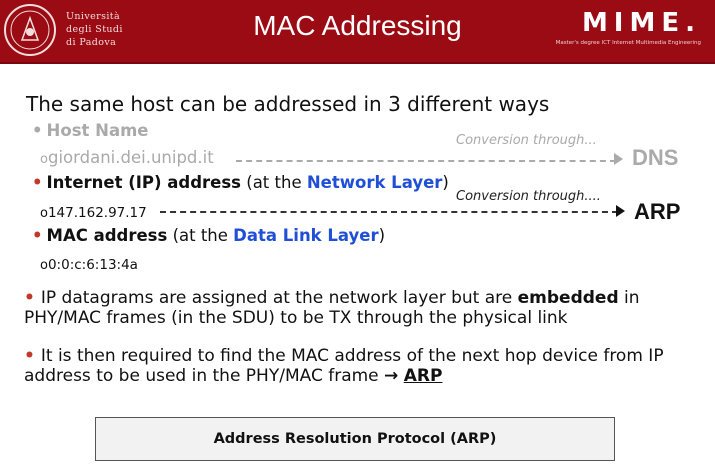 The height and width of the screenshot is (475, 715). What do you see at coordinates (144, 182) in the screenshot?
I see `way-label: Internet (IP) address` at bounding box center [144, 182].